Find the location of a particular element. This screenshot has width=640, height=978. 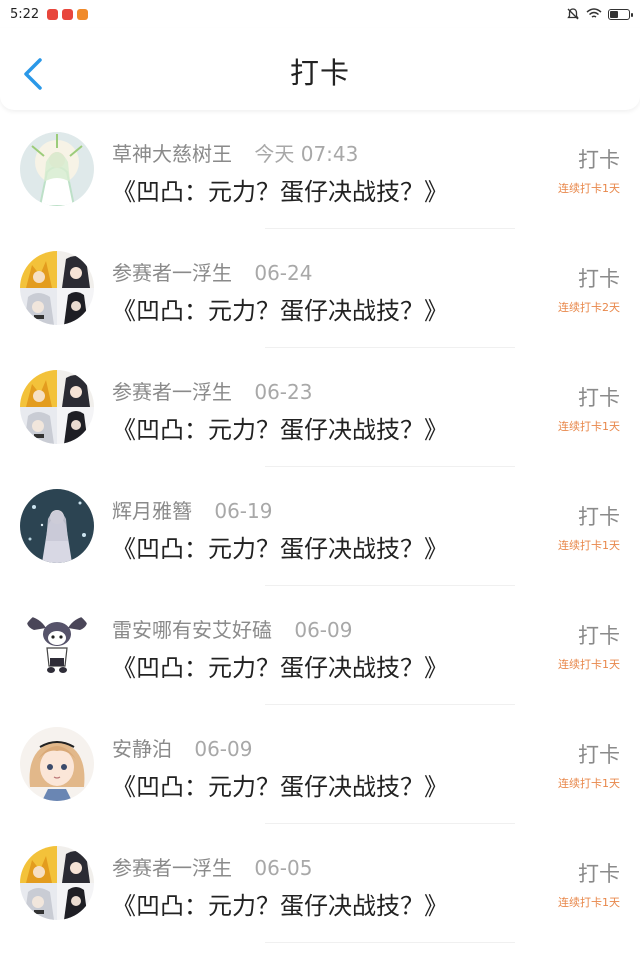

user-line: 辉月雅簪 06-19 is located at coordinates (192, 509).